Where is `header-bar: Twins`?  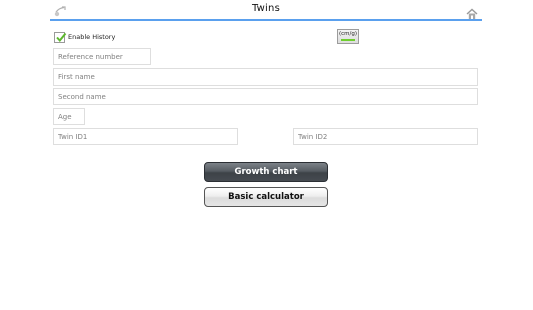 header-bar: Twins is located at coordinates (266, 10).